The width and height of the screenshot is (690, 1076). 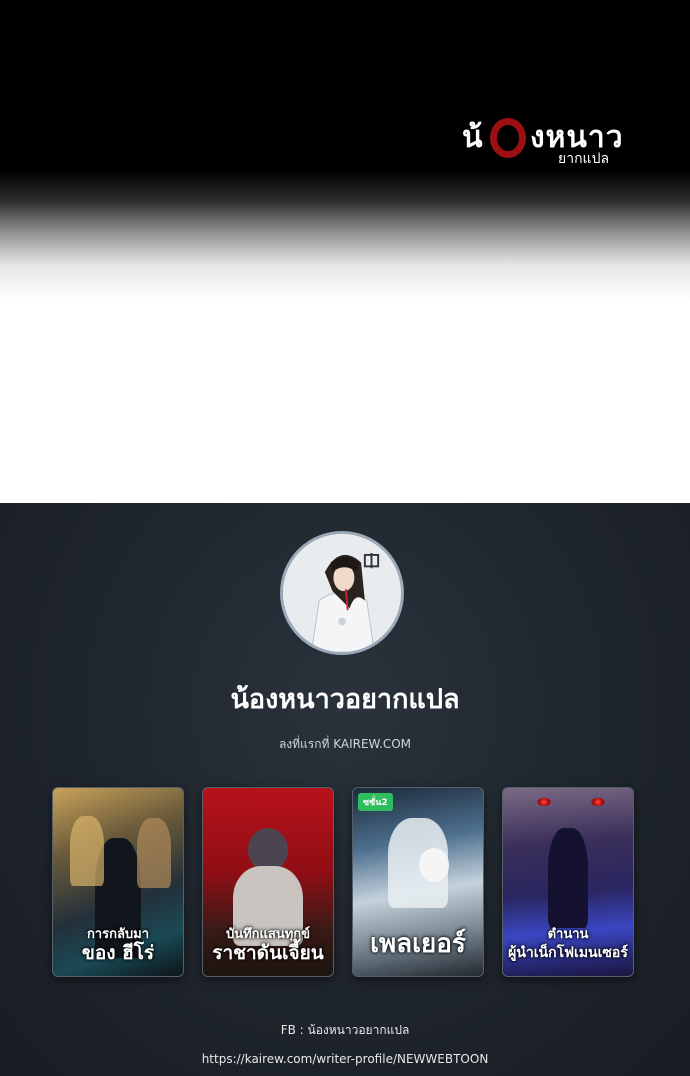 I want to click on cover-title: ตำนาน ผู้นำเน็กโฟเมนเซอร์, so click(x=568, y=944).